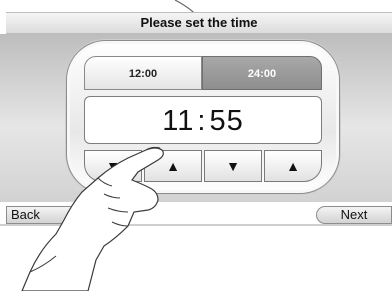 This screenshot has height=291, width=392. Describe the element at coordinates (199, 23) in the screenshot. I see `page-title: Please set the time` at that location.